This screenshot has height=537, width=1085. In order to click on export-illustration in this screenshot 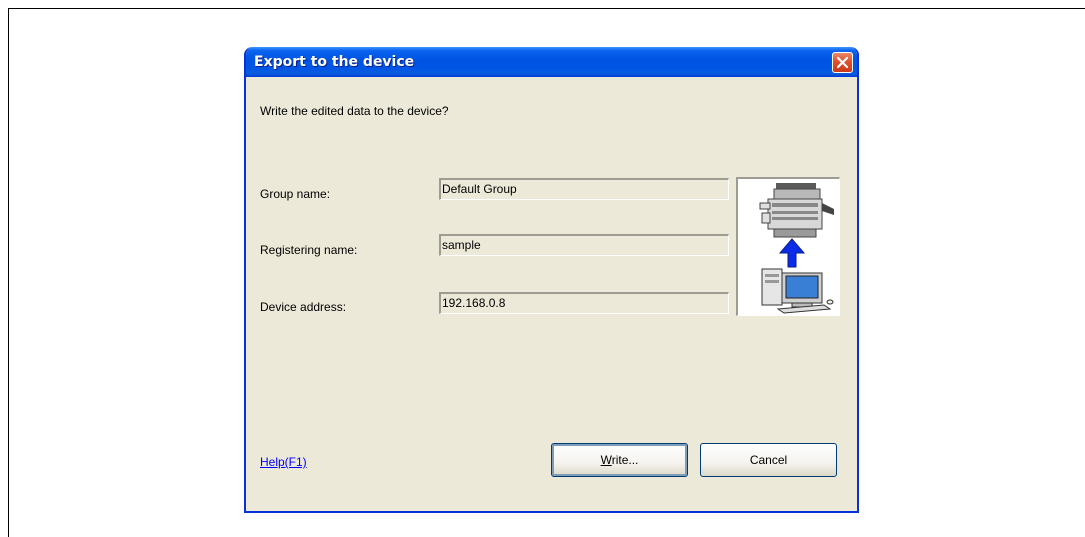, I will do `click(788, 246)`.